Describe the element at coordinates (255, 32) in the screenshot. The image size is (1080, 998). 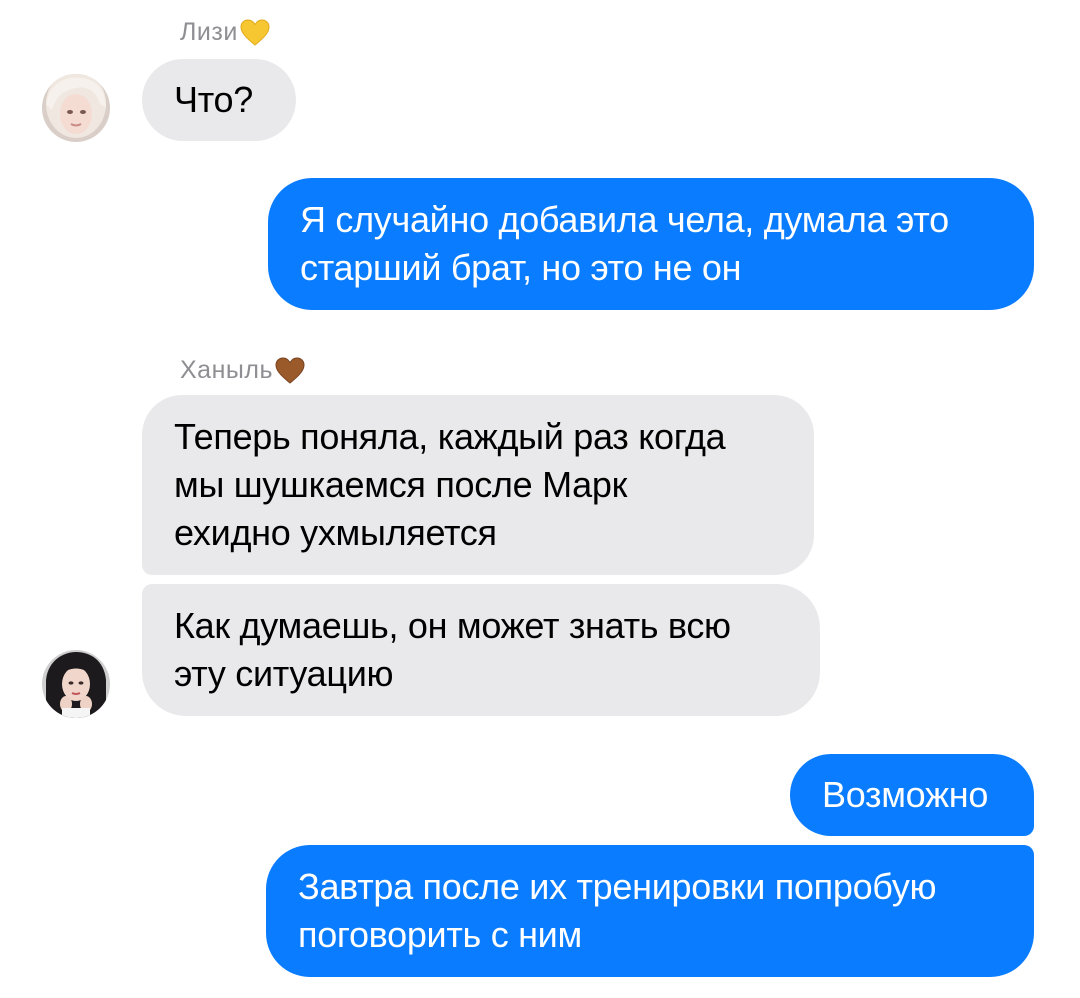
I see `yellow-heart-icon` at that location.